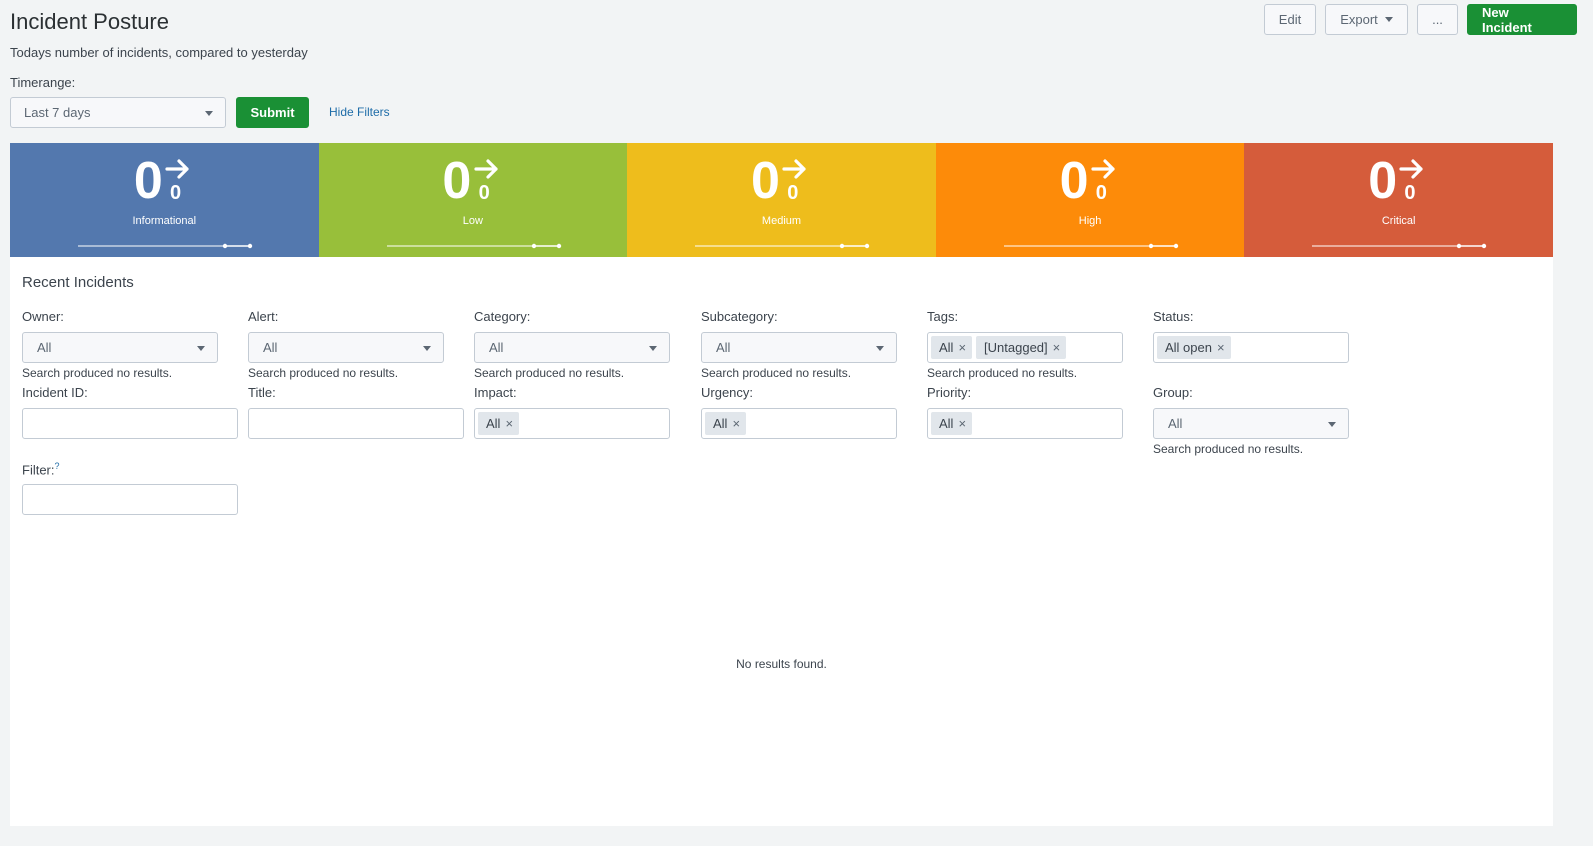 The width and height of the screenshot is (1593, 846). I want to click on new-incident-button: New Incident, so click(1522, 19).